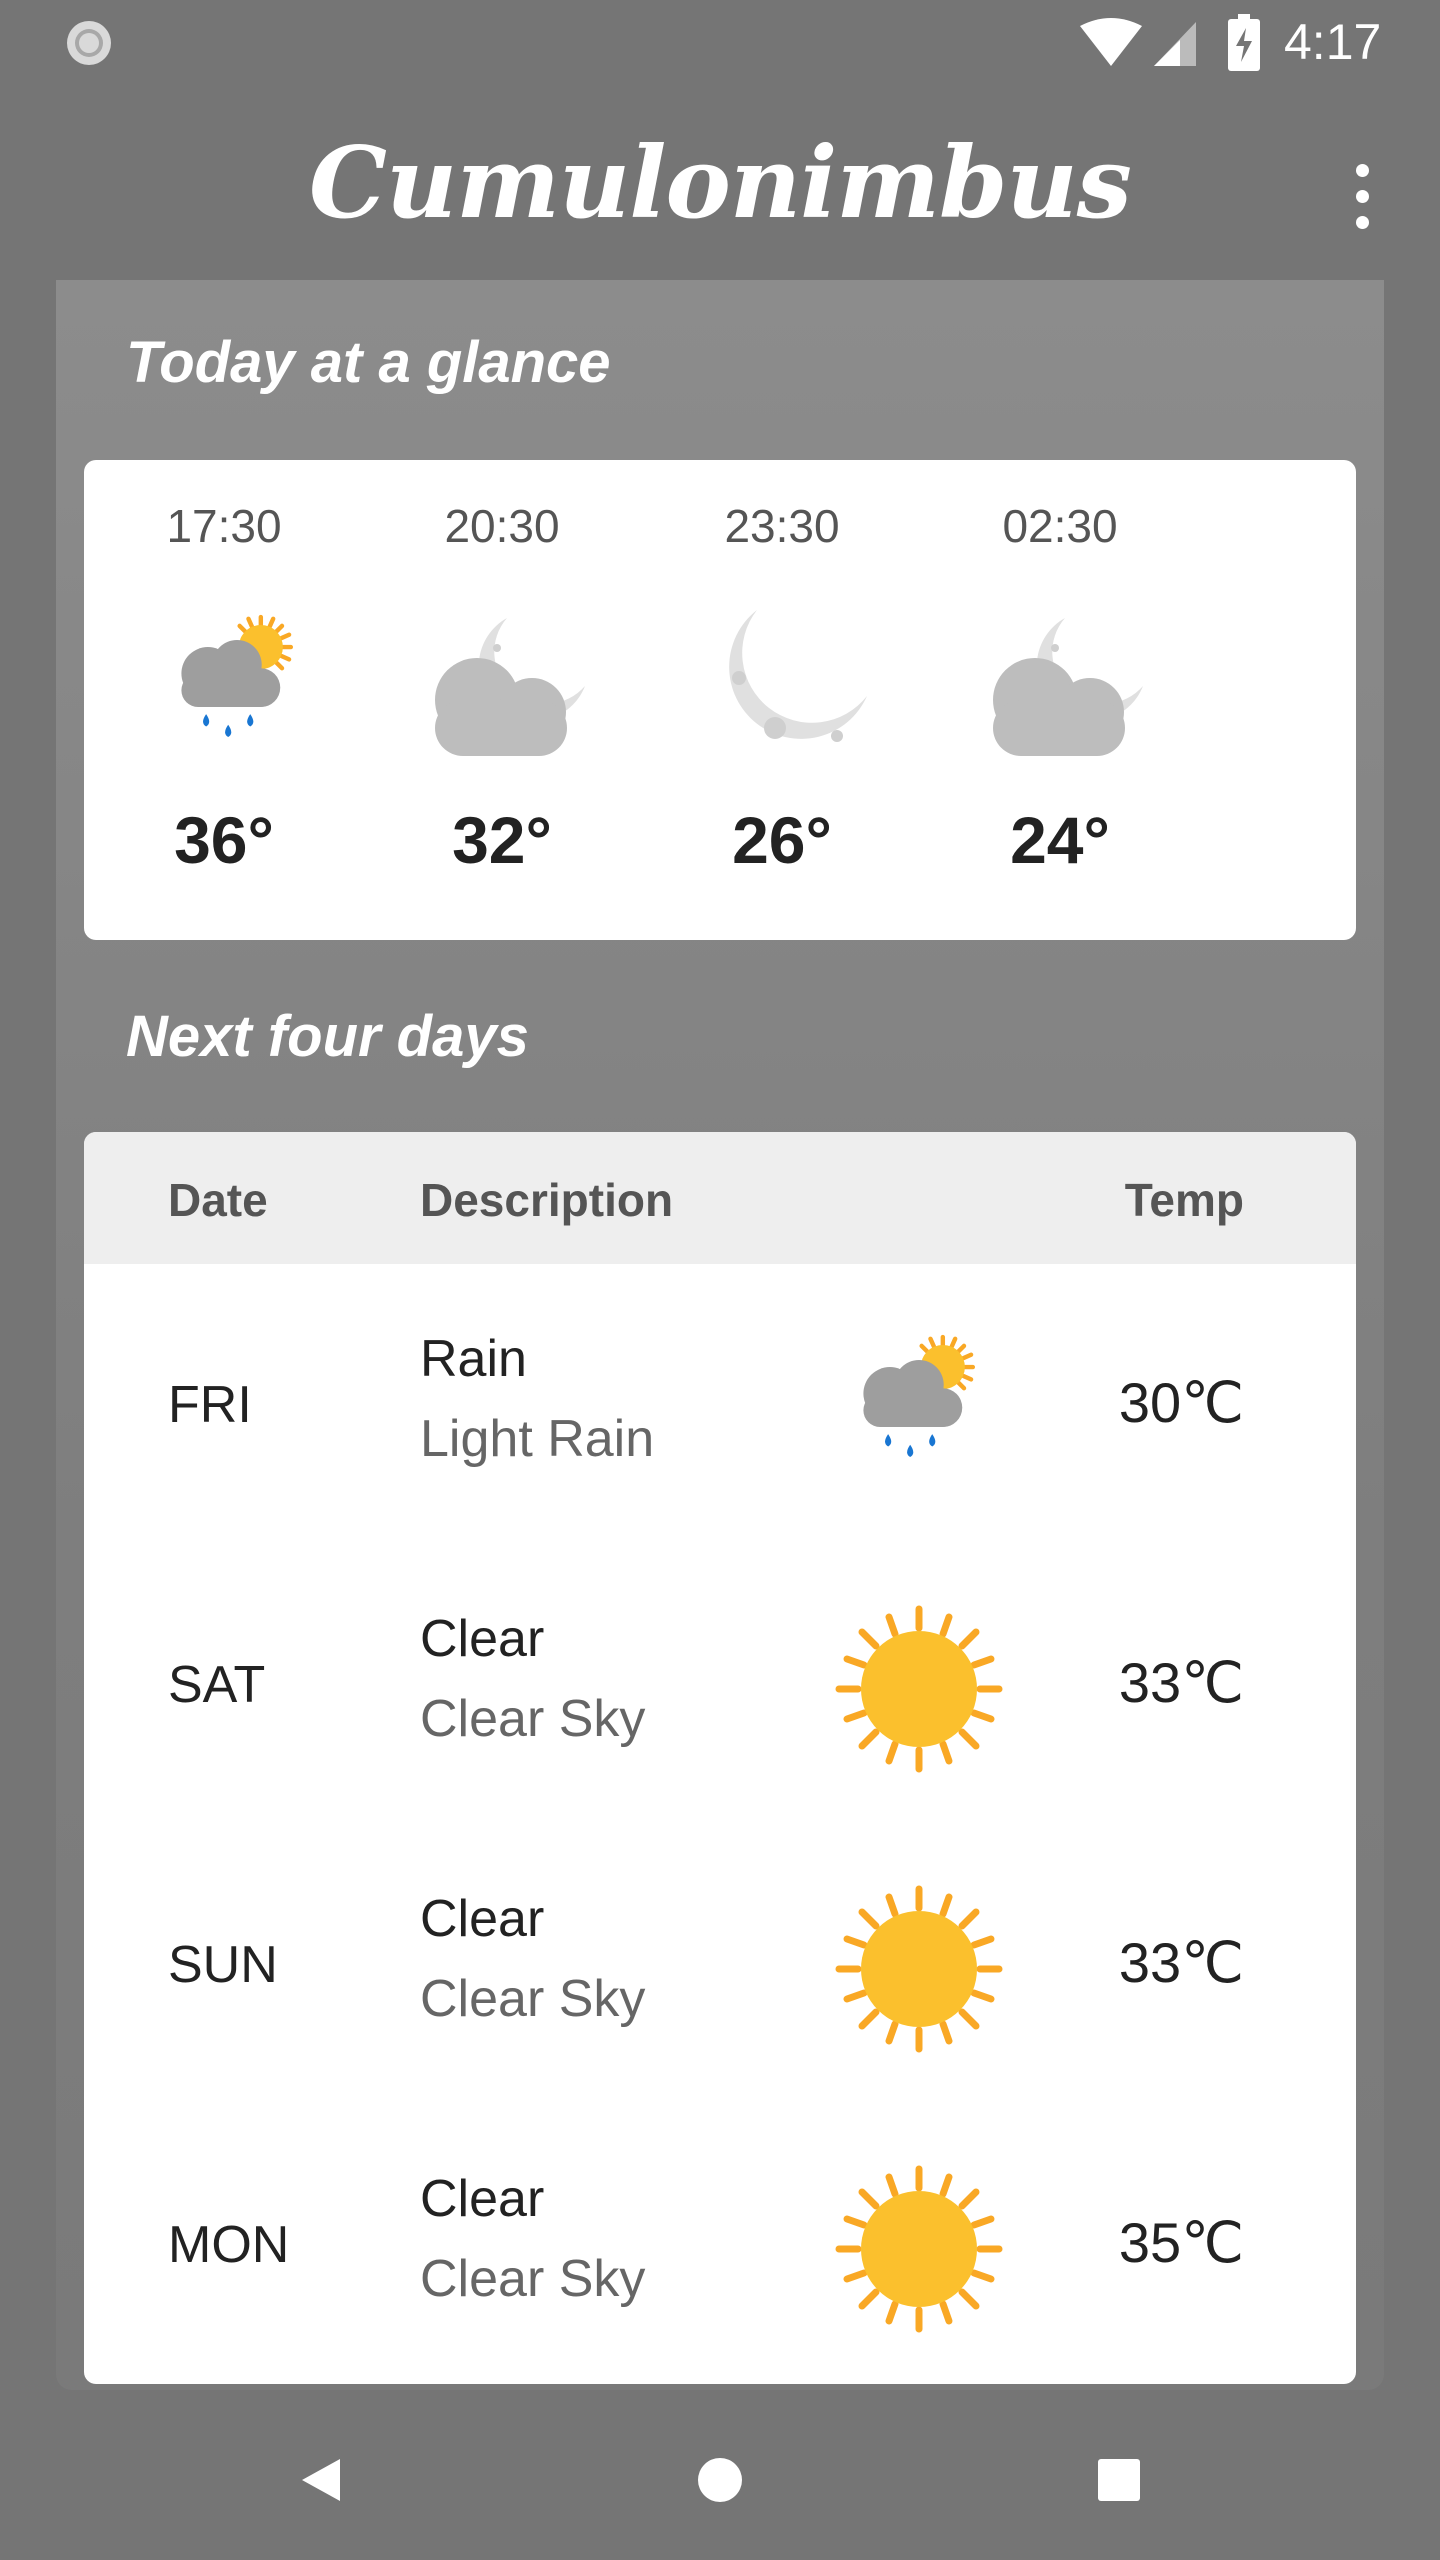 The width and height of the screenshot is (1440, 2560). Describe the element at coordinates (224, 840) in the screenshot. I see `hour-temp: 36°` at that location.